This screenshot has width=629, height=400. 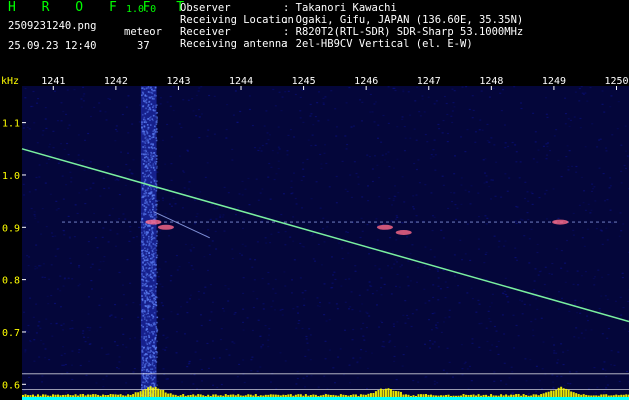 I want to click on x-tick-label: 1248, so click(x=491, y=81).